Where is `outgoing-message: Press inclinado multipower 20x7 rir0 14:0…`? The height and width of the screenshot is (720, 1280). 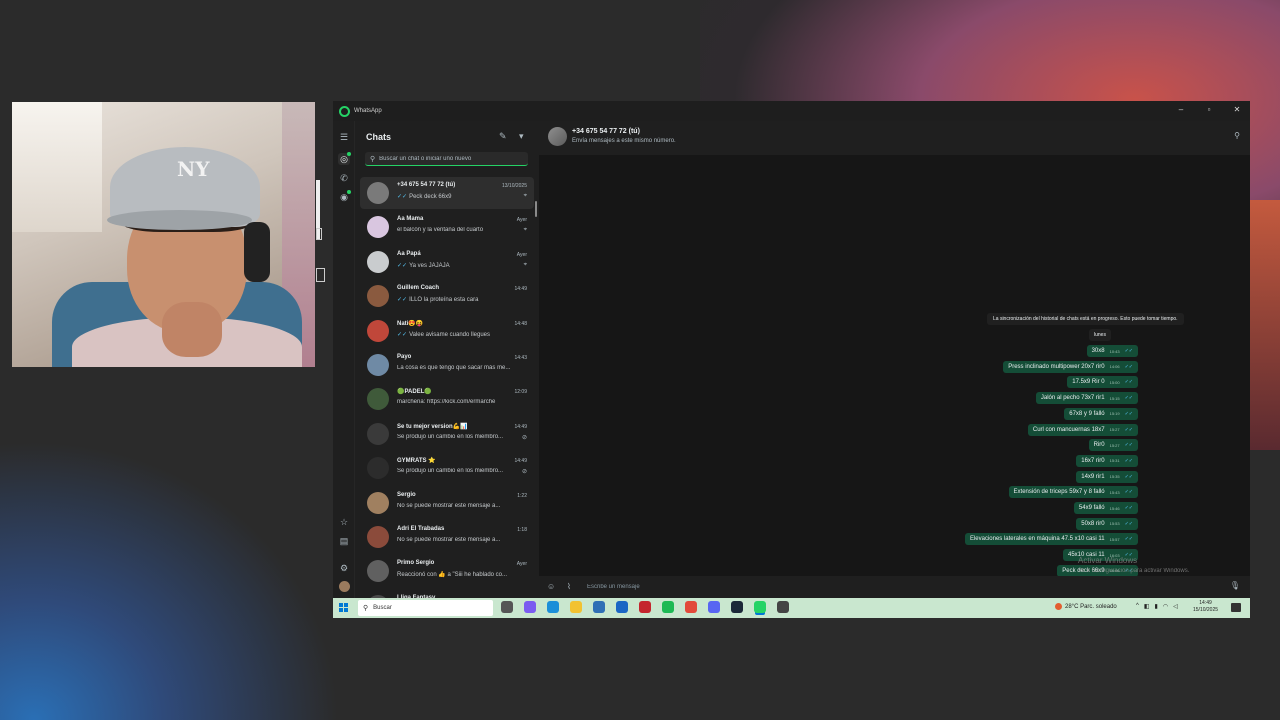
outgoing-message: Press inclinado multipower 20x7 rir0 14:0… is located at coordinates (1070, 366).